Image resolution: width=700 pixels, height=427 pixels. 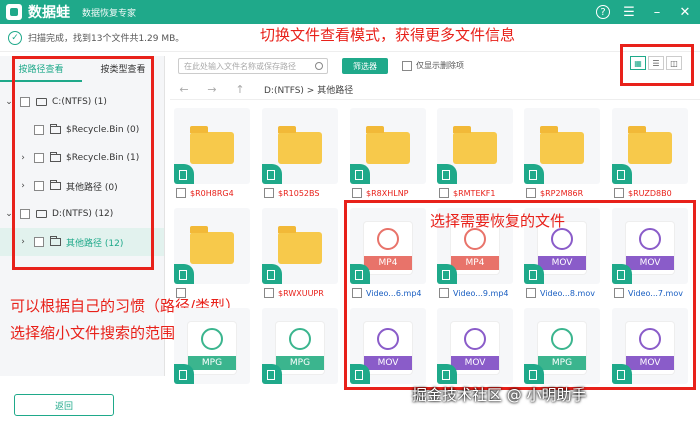 I want to click on tree-item-recycle-bin-1: › $Recycle.Bin (1), so click(x=82, y=158).